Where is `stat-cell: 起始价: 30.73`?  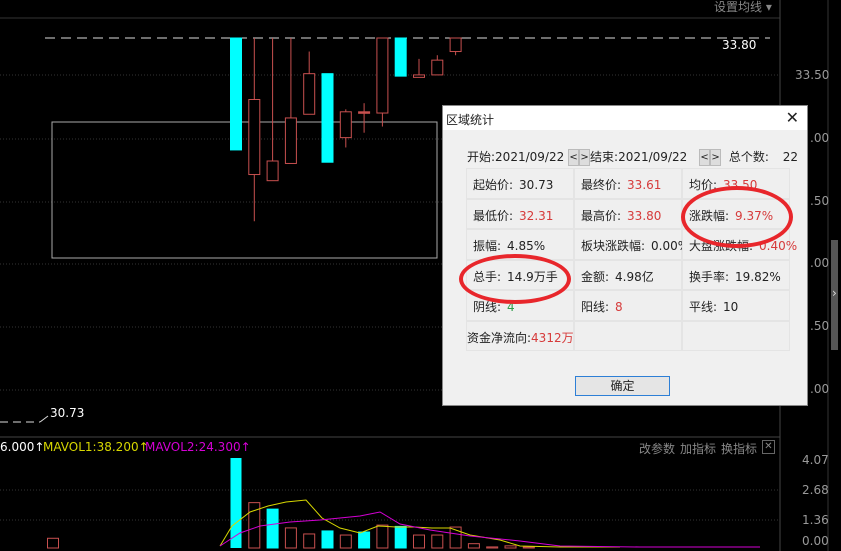 stat-cell: 起始价: 30.73 is located at coordinates (520, 183).